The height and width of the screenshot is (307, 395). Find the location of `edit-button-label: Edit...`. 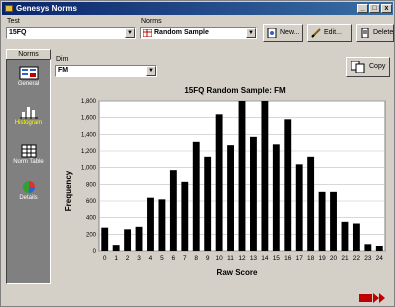

edit-button-label: Edit... is located at coordinates (333, 32).